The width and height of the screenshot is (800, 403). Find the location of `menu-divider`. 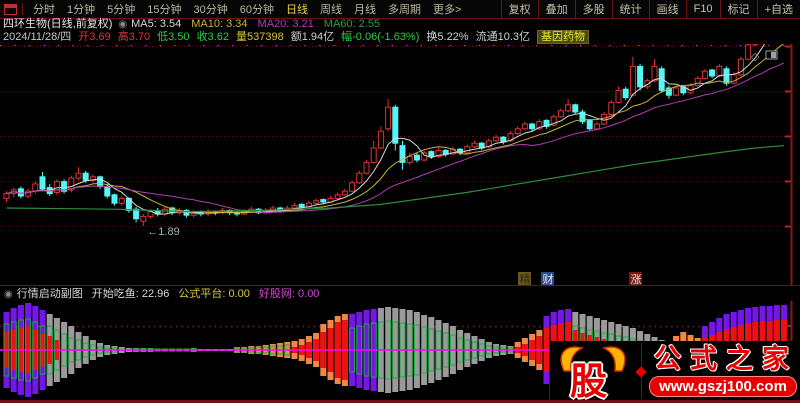

menu-divider is located at coordinates (22, 9).